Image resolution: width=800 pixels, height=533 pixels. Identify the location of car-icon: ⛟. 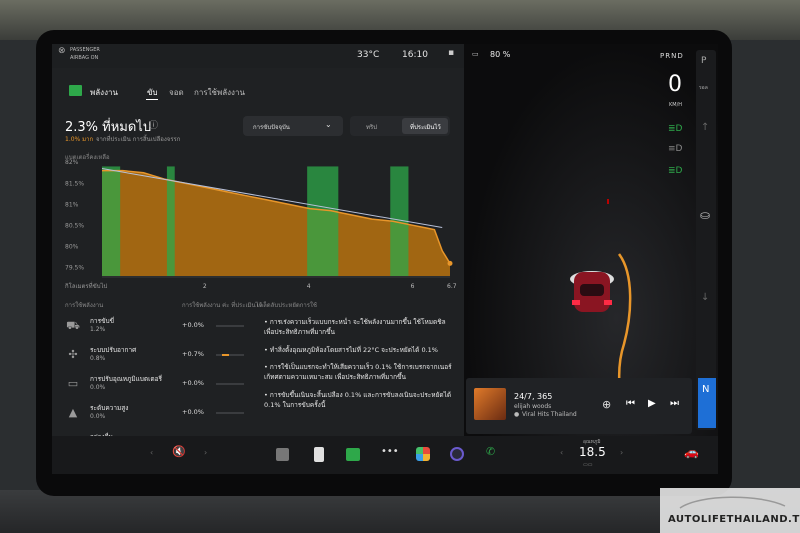
(73, 325).